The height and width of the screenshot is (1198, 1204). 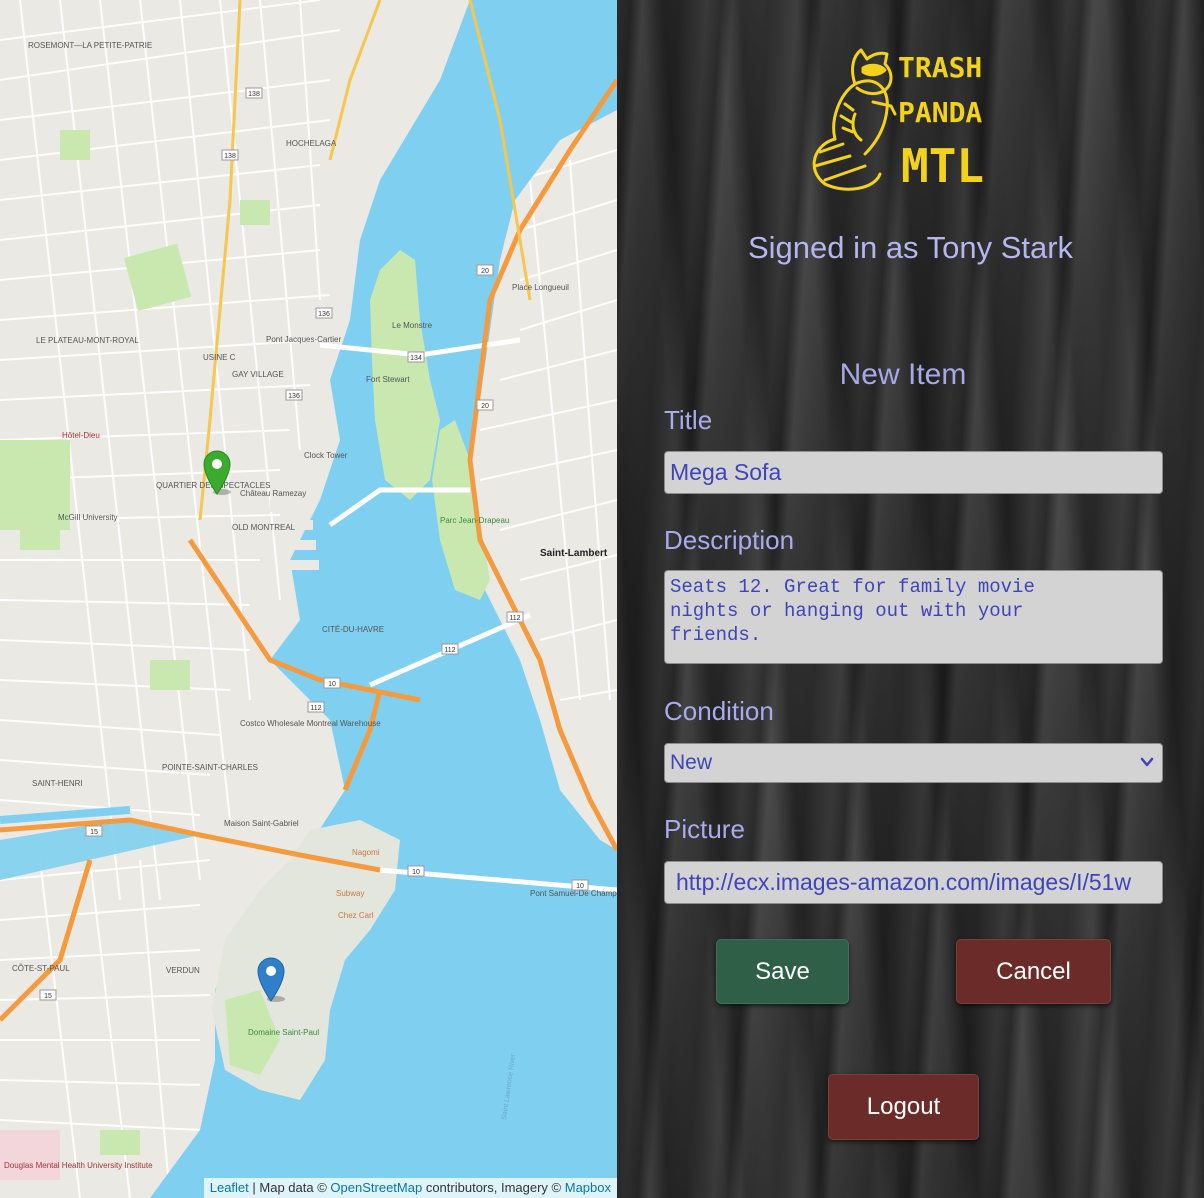 What do you see at coordinates (388, 379) in the screenshot?
I see `map-label-fort-stewart: Fort Stewart` at bounding box center [388, 379].